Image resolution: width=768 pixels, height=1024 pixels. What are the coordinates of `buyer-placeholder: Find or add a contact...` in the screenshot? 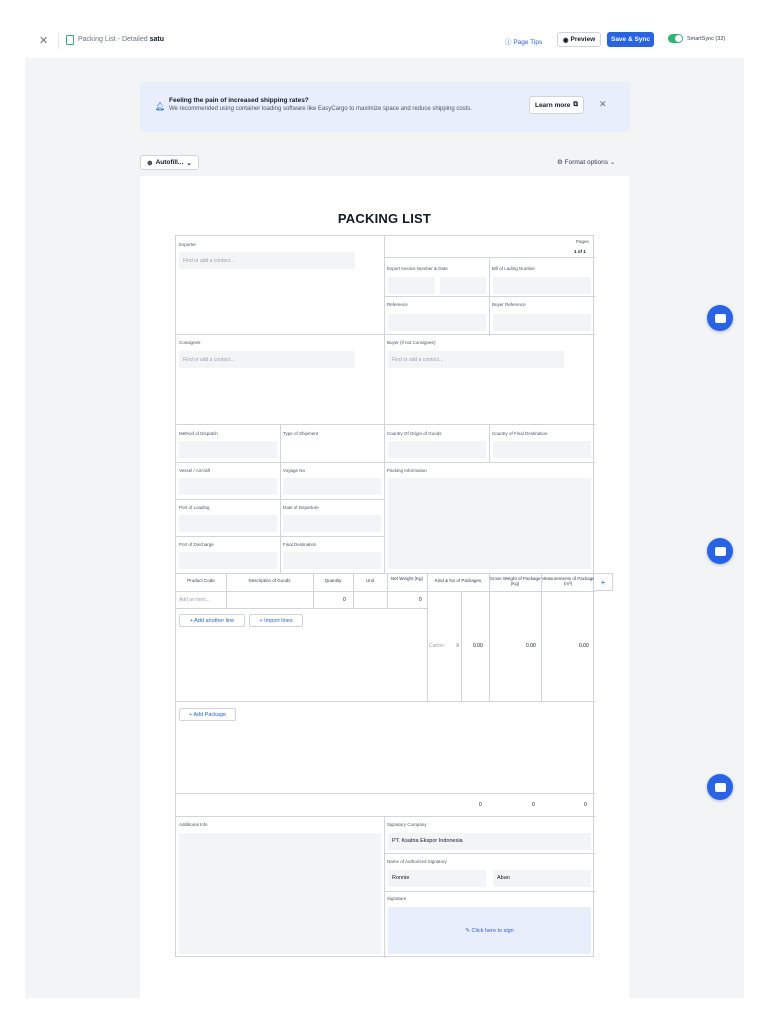 It's located at (418, 360).